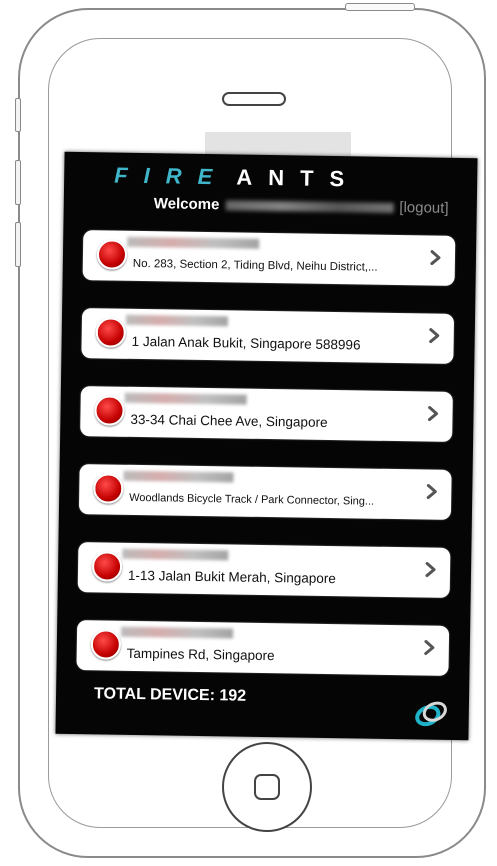 Image resolution: width=497 pixels, height=866 pixels. I want to click on device-list-item: 1 Jalan Anak Bukit, Singapore 588996, so click(268, 336).